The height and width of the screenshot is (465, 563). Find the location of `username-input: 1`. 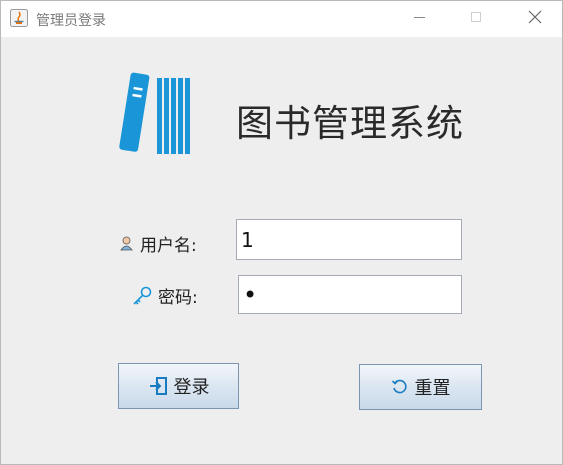

username-input: 1 is located at coordinates (349, 239).